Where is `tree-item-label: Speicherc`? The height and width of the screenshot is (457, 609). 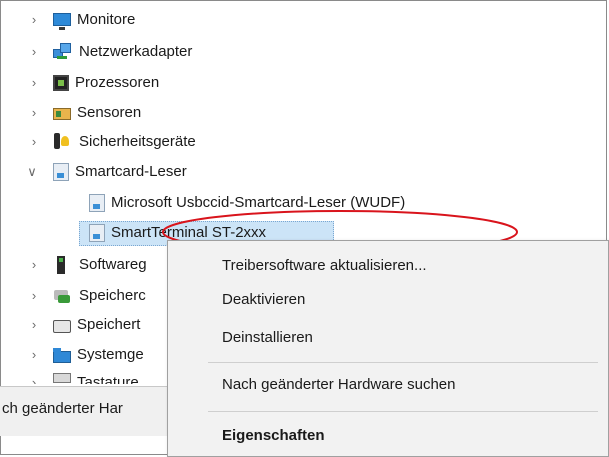 tree-item-label: Speicherc is located at coordinates (112, 295).